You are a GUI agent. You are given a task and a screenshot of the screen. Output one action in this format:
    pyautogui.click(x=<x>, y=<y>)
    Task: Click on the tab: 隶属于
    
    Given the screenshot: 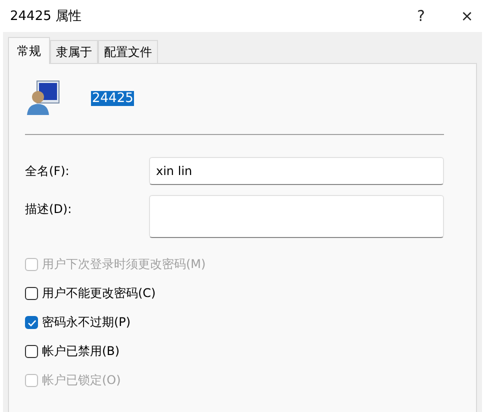 What is the action you would take?
    pyautogui.click(x=74, y=51)
    